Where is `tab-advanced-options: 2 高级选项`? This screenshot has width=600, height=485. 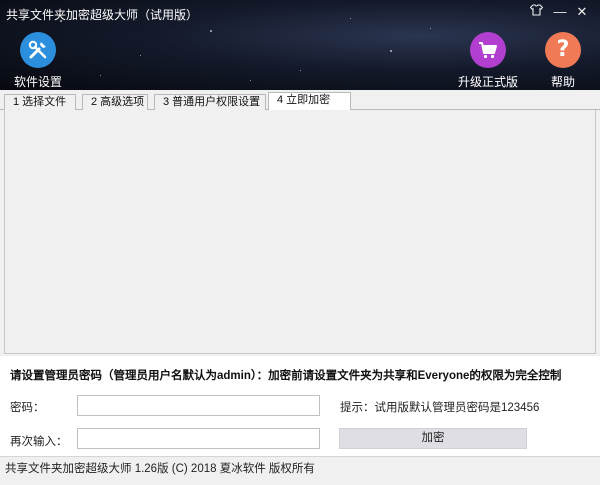
tab-advanced-options: 2 高级选项 is located at coordinates (115, 102).